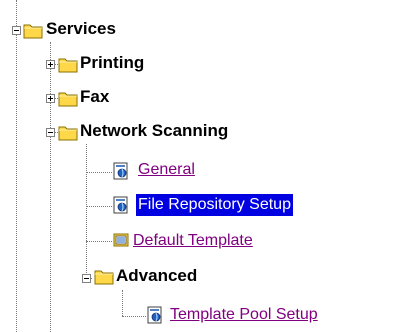  Describe the element at coordinates (50, 64) in the screenshot. I see `expand-toggle-printing` at that location.